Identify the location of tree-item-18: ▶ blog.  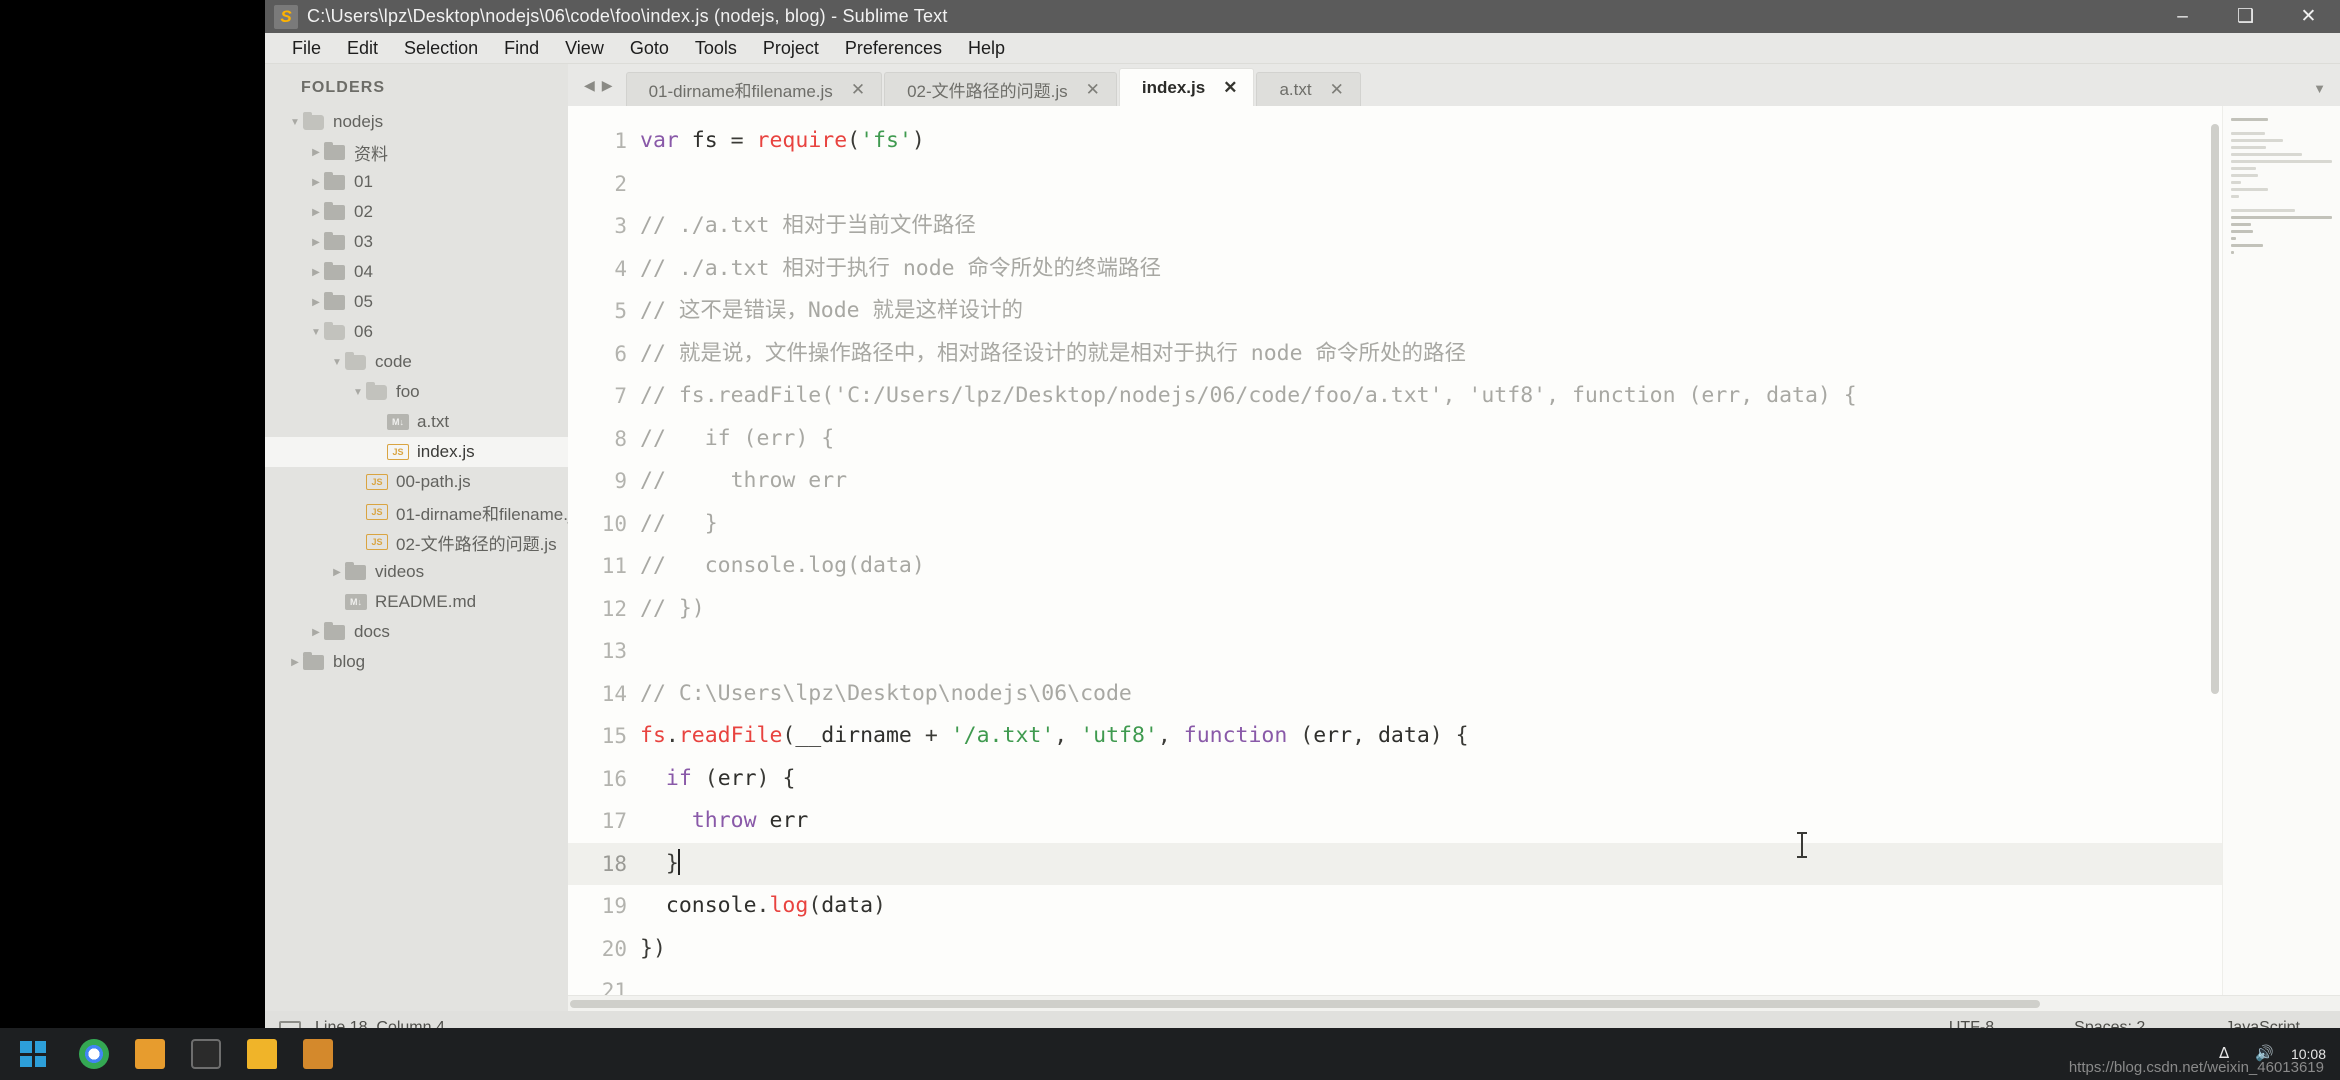
(416, 662).